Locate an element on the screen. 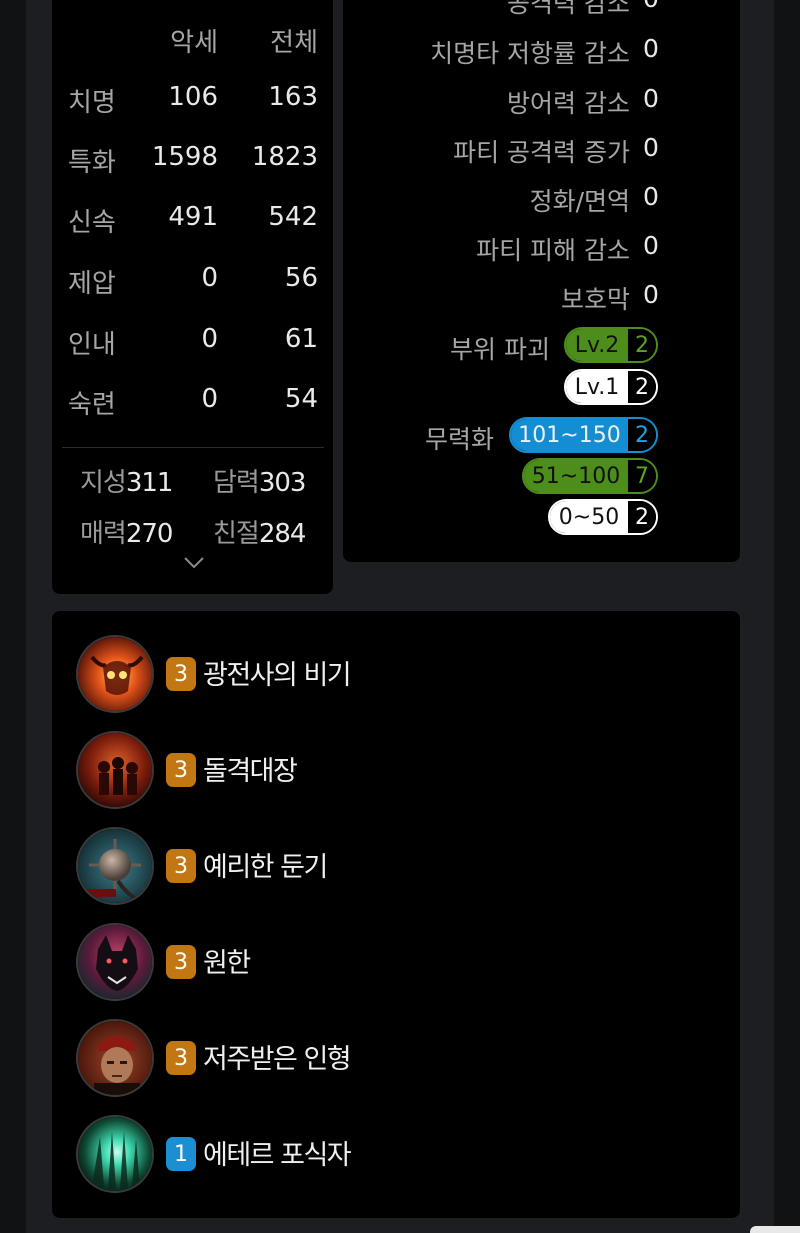 The image size is (800, 1233). stat-label: 제압 is located at coordinates (92, 284).